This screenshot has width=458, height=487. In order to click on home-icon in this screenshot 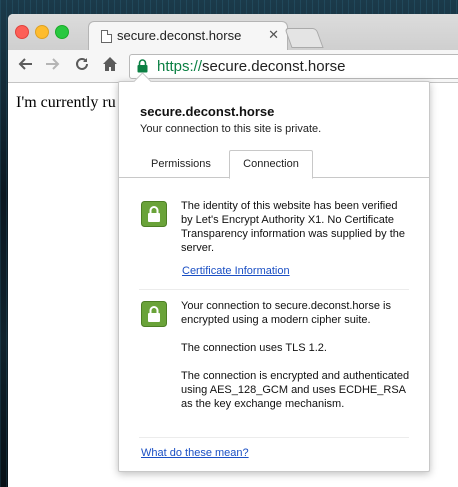, I will do `click(110, 65)`.